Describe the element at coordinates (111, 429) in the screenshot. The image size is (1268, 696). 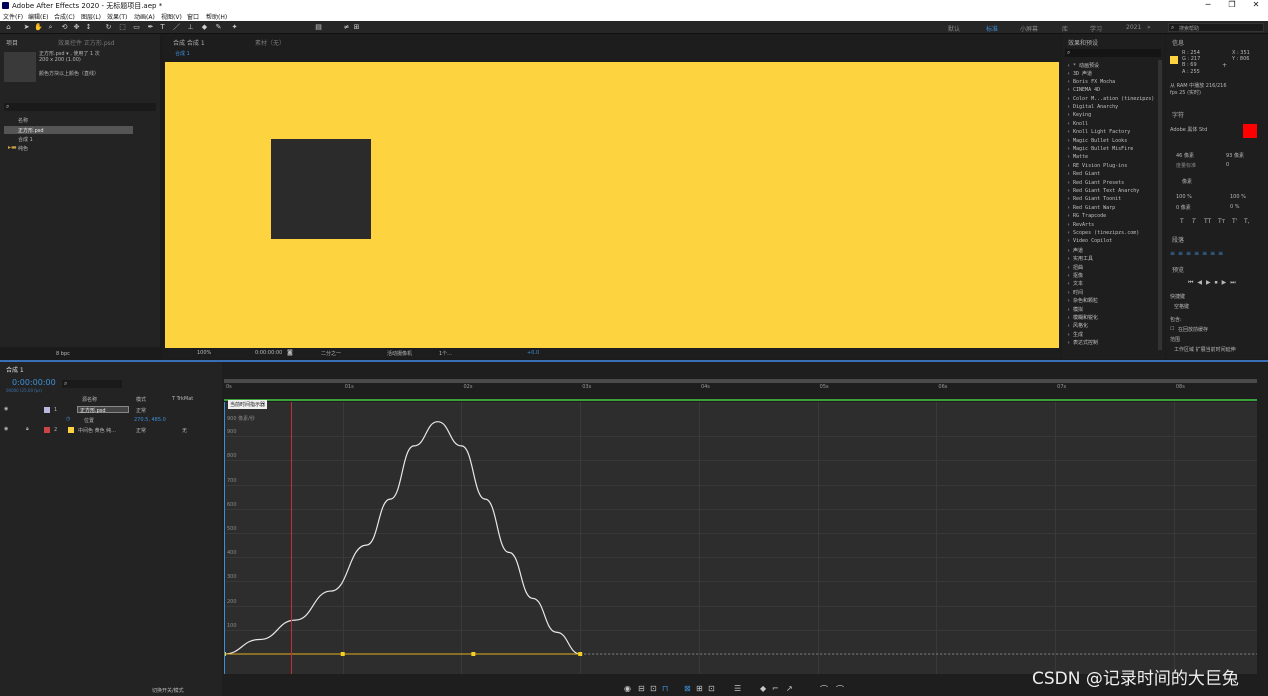
I see `layer-row: ◉ 🔒︎ 2 中间色 黄色 纯... 正常 无` at that location.